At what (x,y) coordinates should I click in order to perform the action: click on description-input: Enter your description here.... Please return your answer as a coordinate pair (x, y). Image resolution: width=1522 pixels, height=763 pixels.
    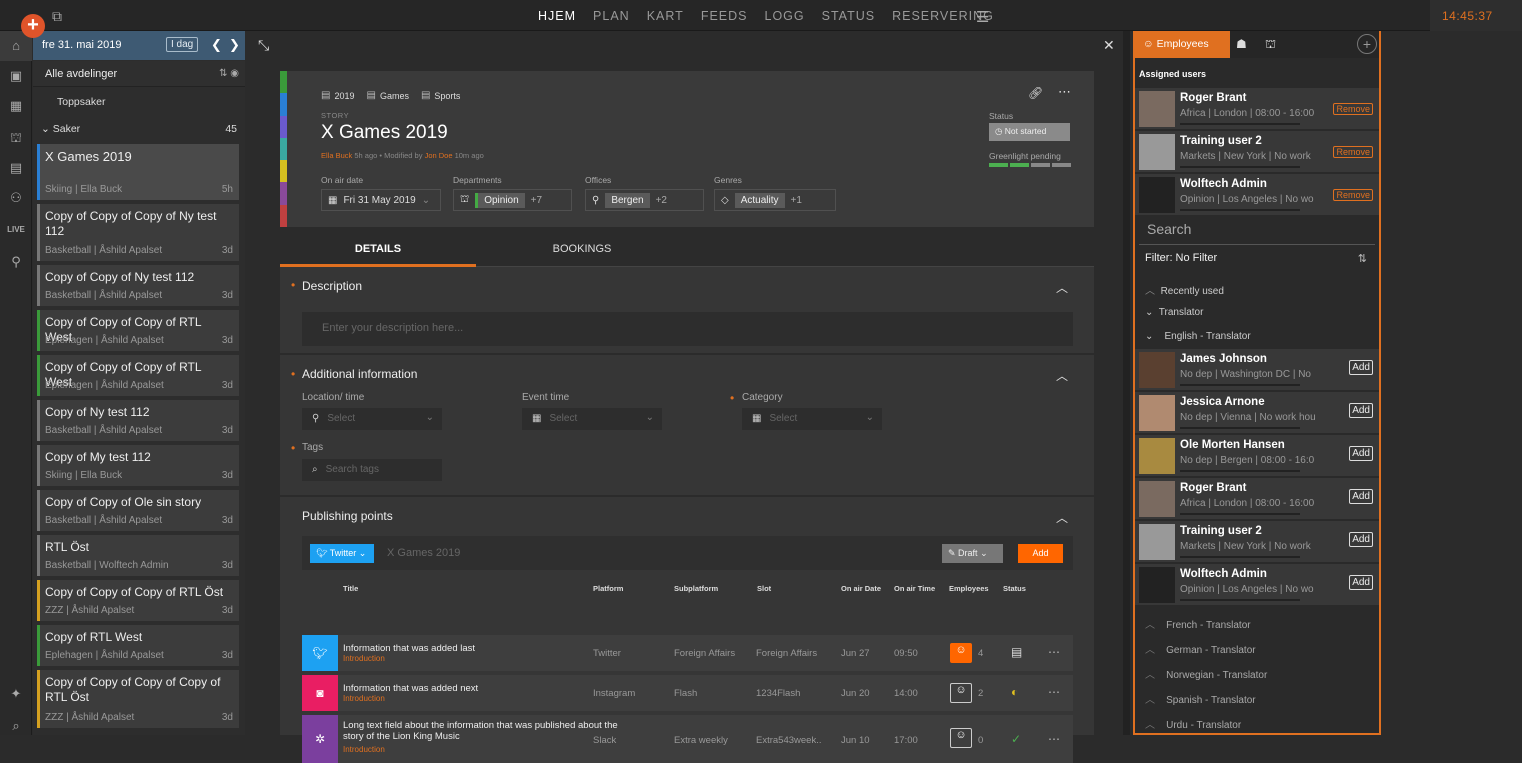
    Looking at the image, I should click on (687, 329).